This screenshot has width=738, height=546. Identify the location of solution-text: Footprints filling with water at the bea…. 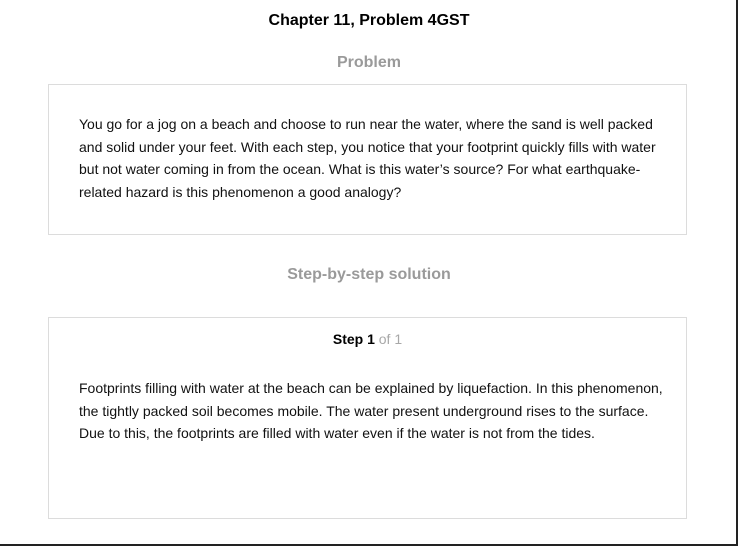
(371, 410).